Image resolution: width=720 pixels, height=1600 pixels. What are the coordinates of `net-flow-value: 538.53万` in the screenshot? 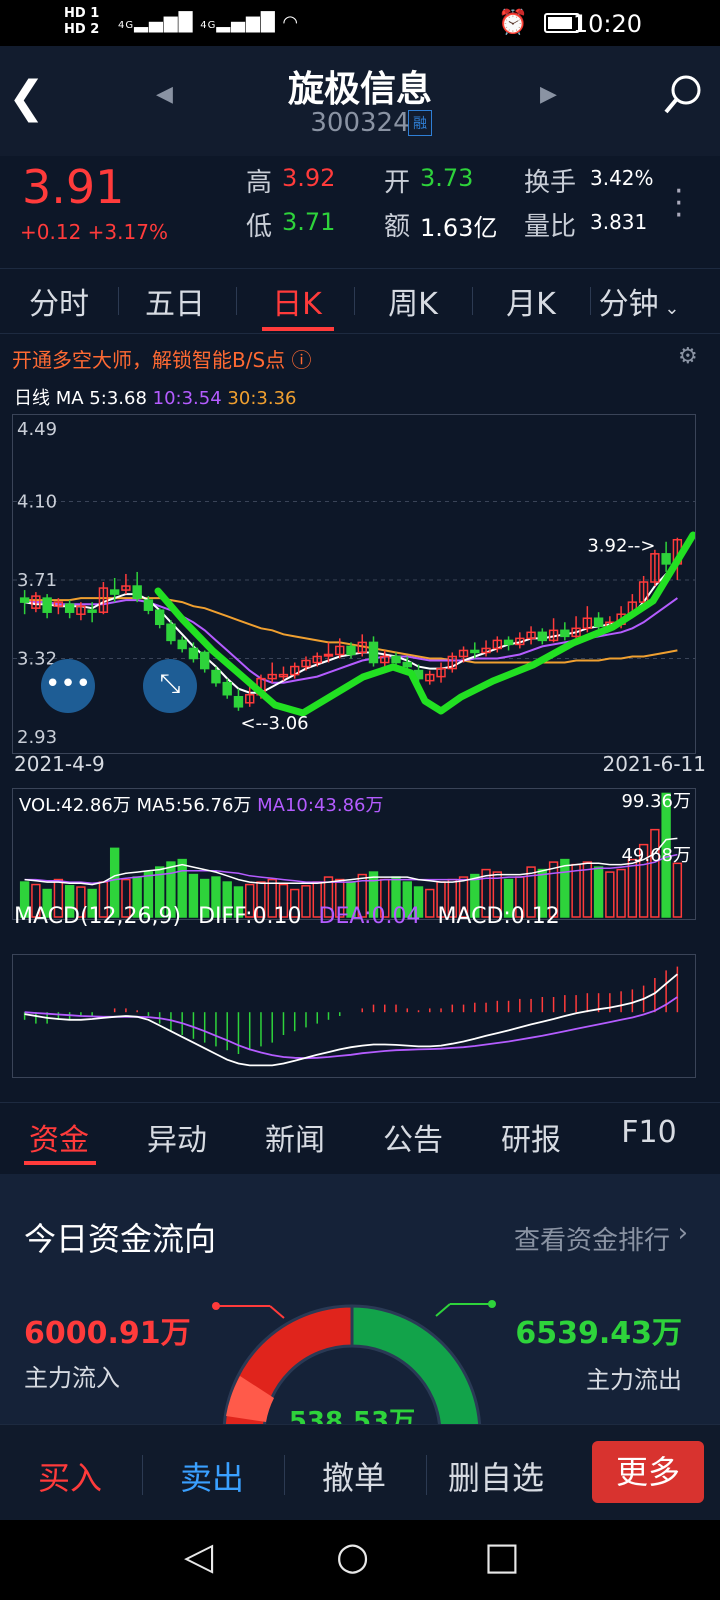 It's located at (352, 1415).